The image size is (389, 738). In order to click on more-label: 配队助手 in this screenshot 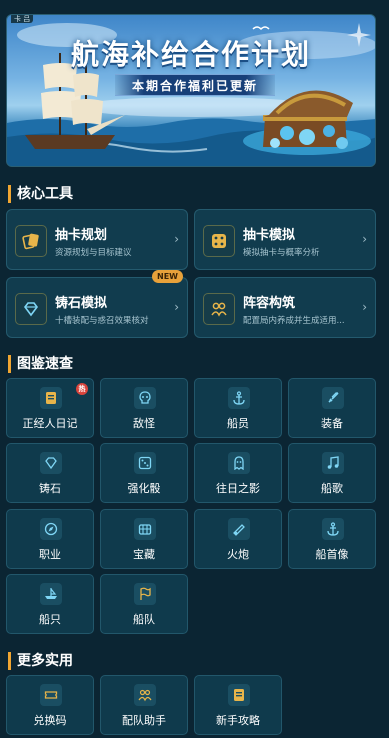, I will do `click(144, 720)`.